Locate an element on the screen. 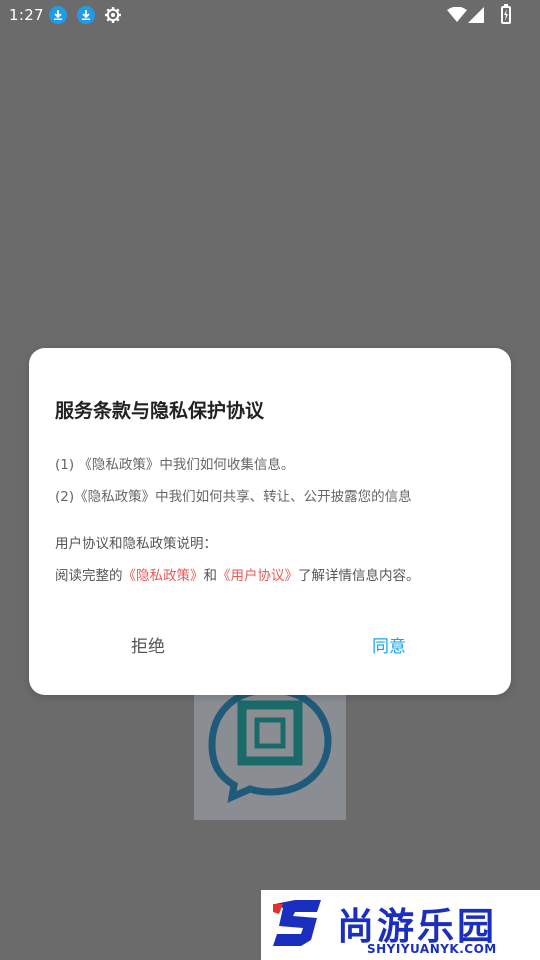 The height and width of the screenshot is (960, 540). term-item-share: (2)《隐私政策》中我们如何共享、转让、公开披露您的信息 is located at coordinates (233, 497).